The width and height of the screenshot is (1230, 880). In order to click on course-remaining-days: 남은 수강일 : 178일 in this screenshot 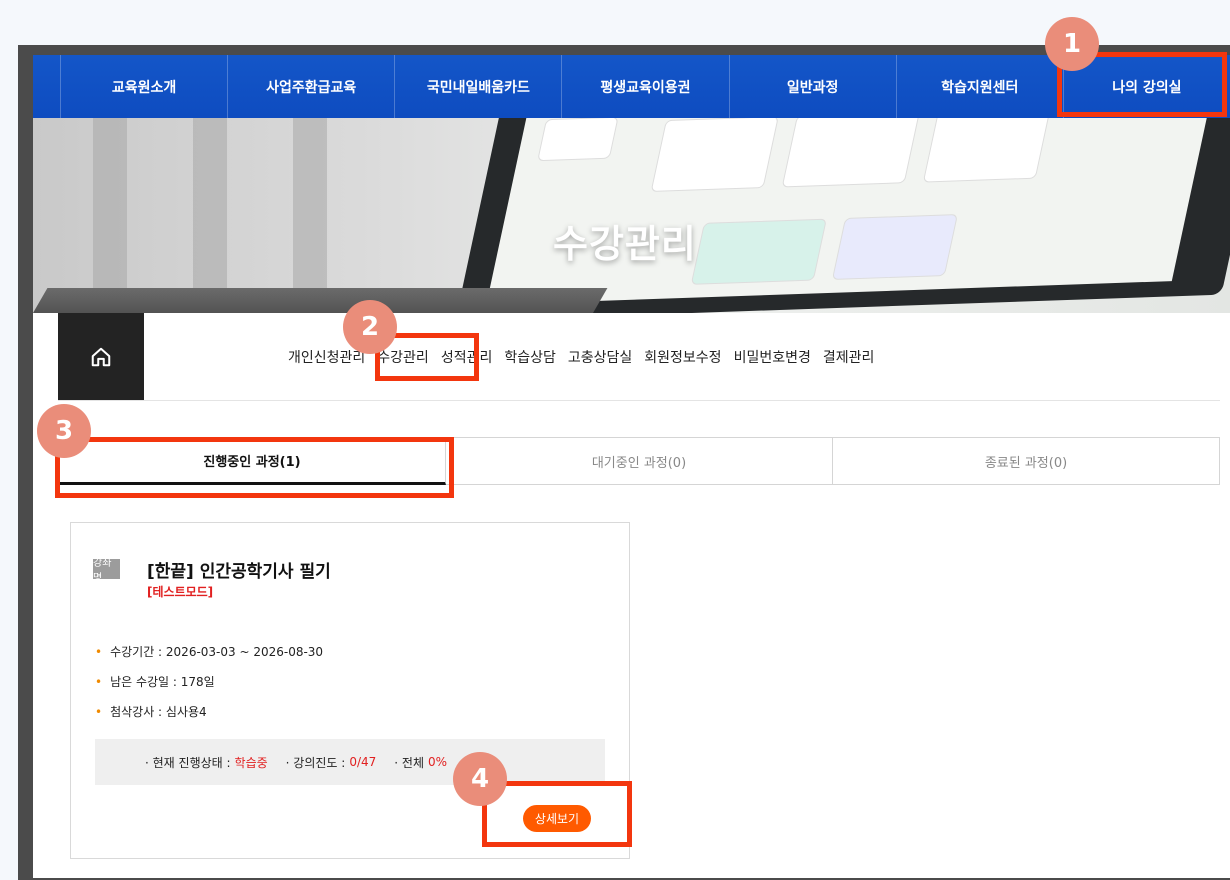, I will do `click(209, 681)`.